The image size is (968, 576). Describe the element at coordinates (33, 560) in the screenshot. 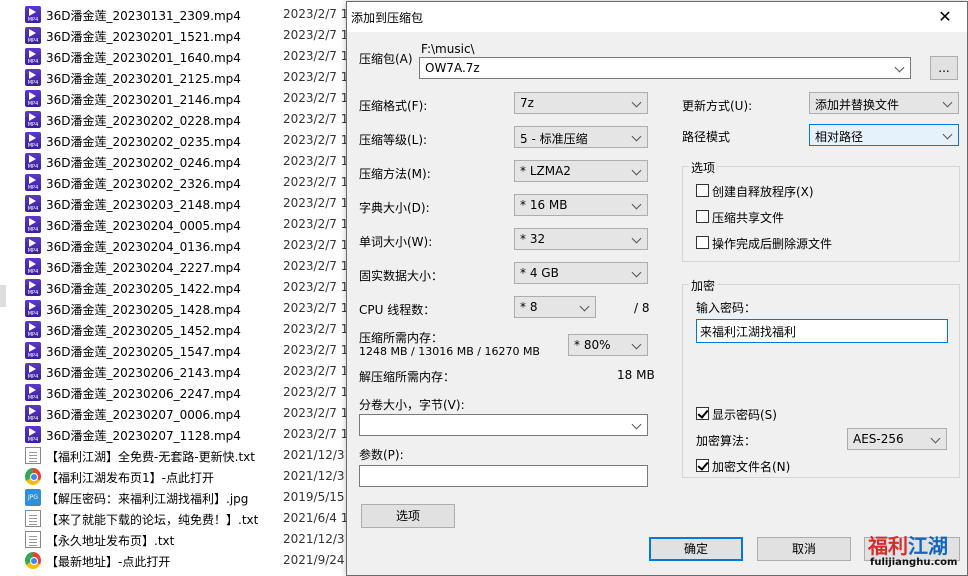

I see `url-shortcut-icon` at that location.